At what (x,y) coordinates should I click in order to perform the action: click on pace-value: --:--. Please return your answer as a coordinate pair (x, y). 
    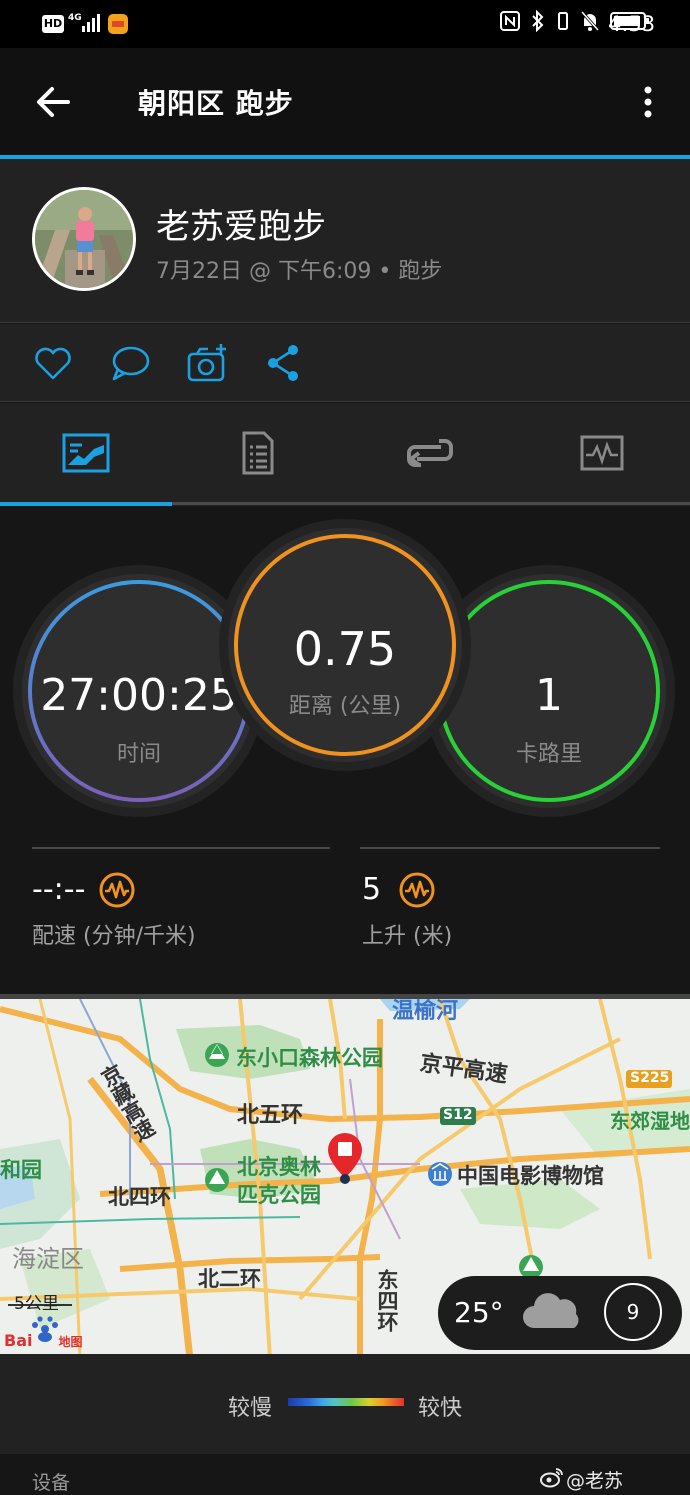
    Looking at the image, I should click on (59, 889).